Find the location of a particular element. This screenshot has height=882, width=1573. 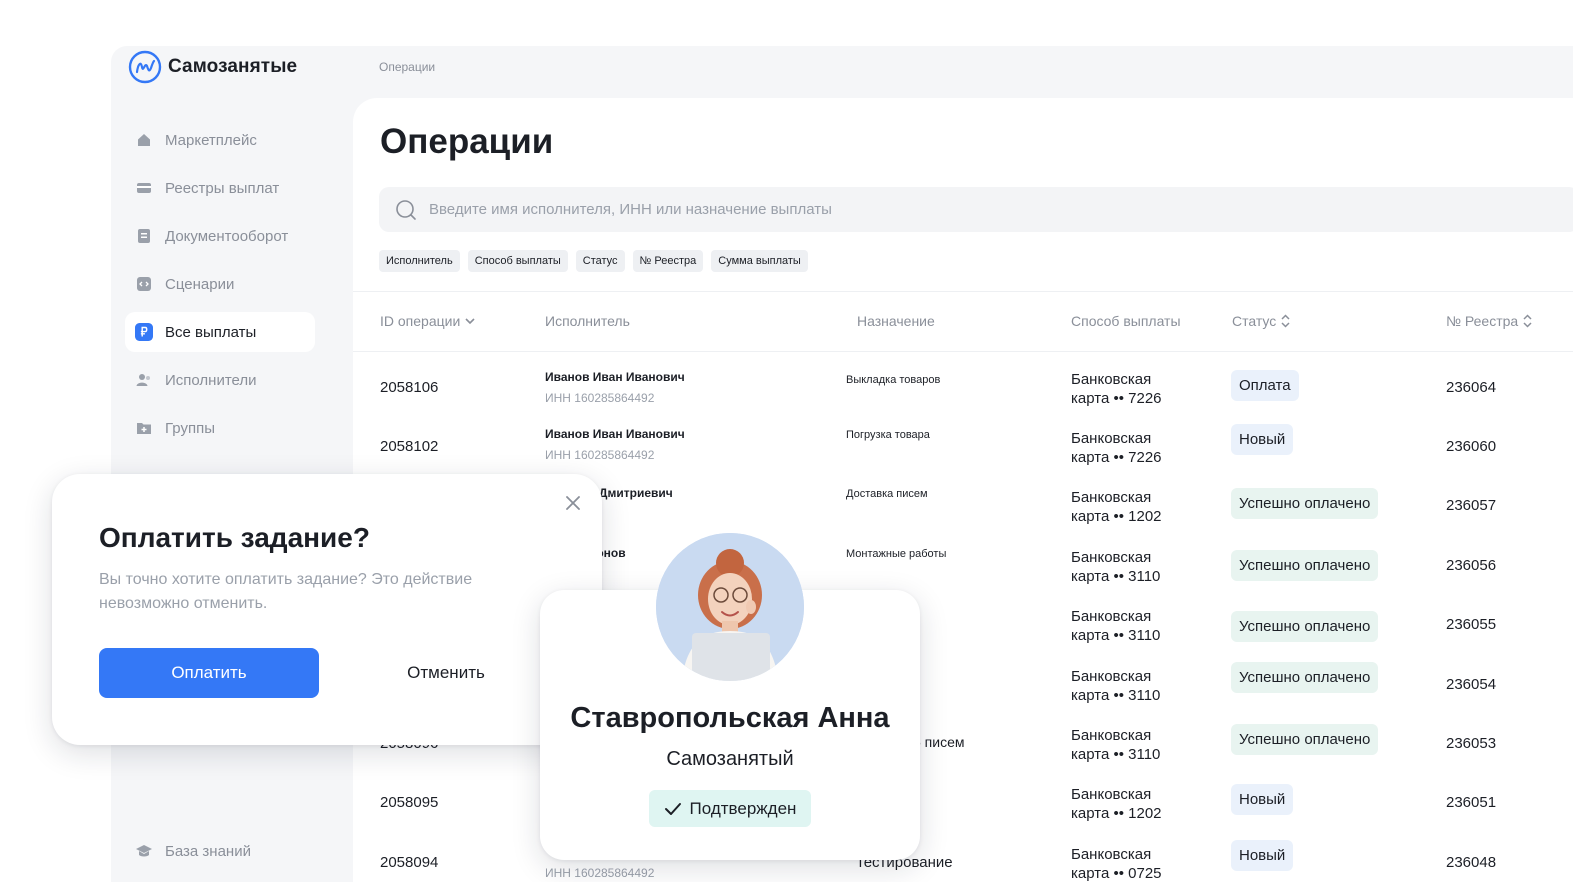

sidebar-item-label: Исполнители is located at coordinates (211, 380).